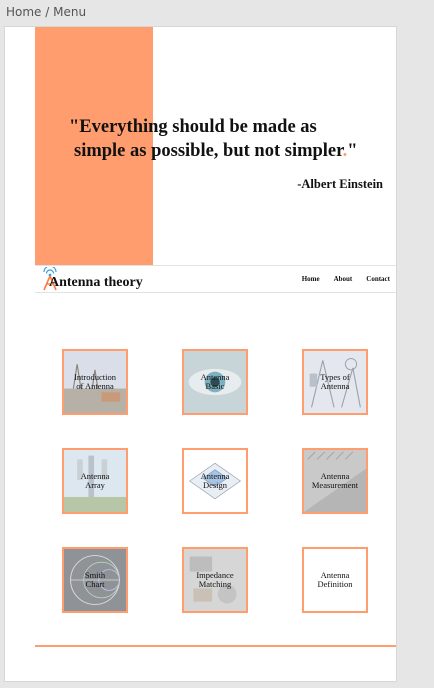 This screenshot has width=434, height=688. Describe the element at coordinates (352, 151) in the screenshot. I see `quote-close: "` at that location.